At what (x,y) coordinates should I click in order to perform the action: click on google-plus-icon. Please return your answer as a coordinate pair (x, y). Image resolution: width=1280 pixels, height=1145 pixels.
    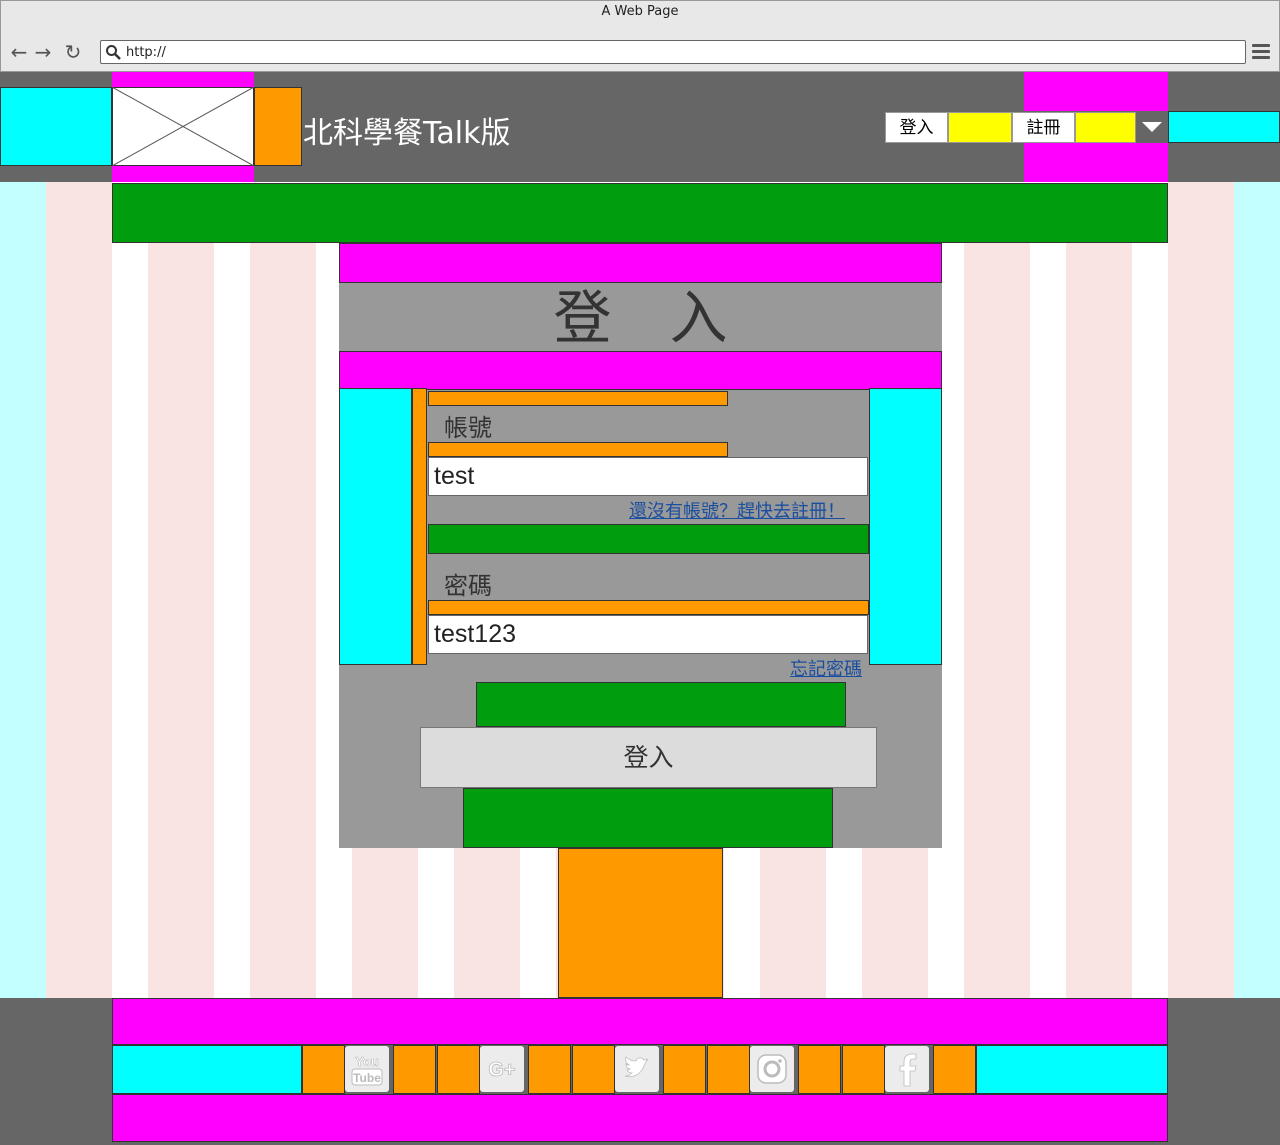
    Looking at the image, I should click on (502, 1069).